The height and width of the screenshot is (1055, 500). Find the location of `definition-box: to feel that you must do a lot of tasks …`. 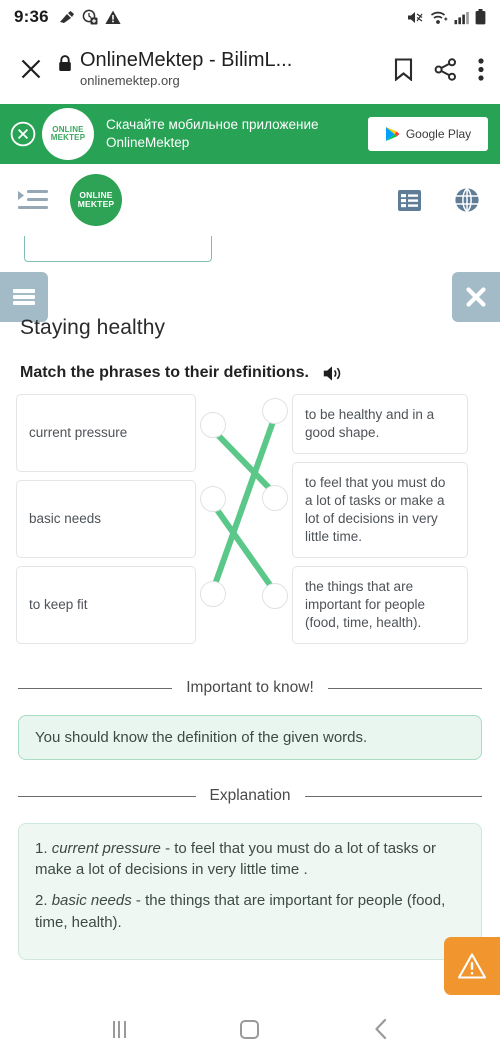

definition-box: to feel that you must do a lot of tasks … is located at coordinates (380, 509).